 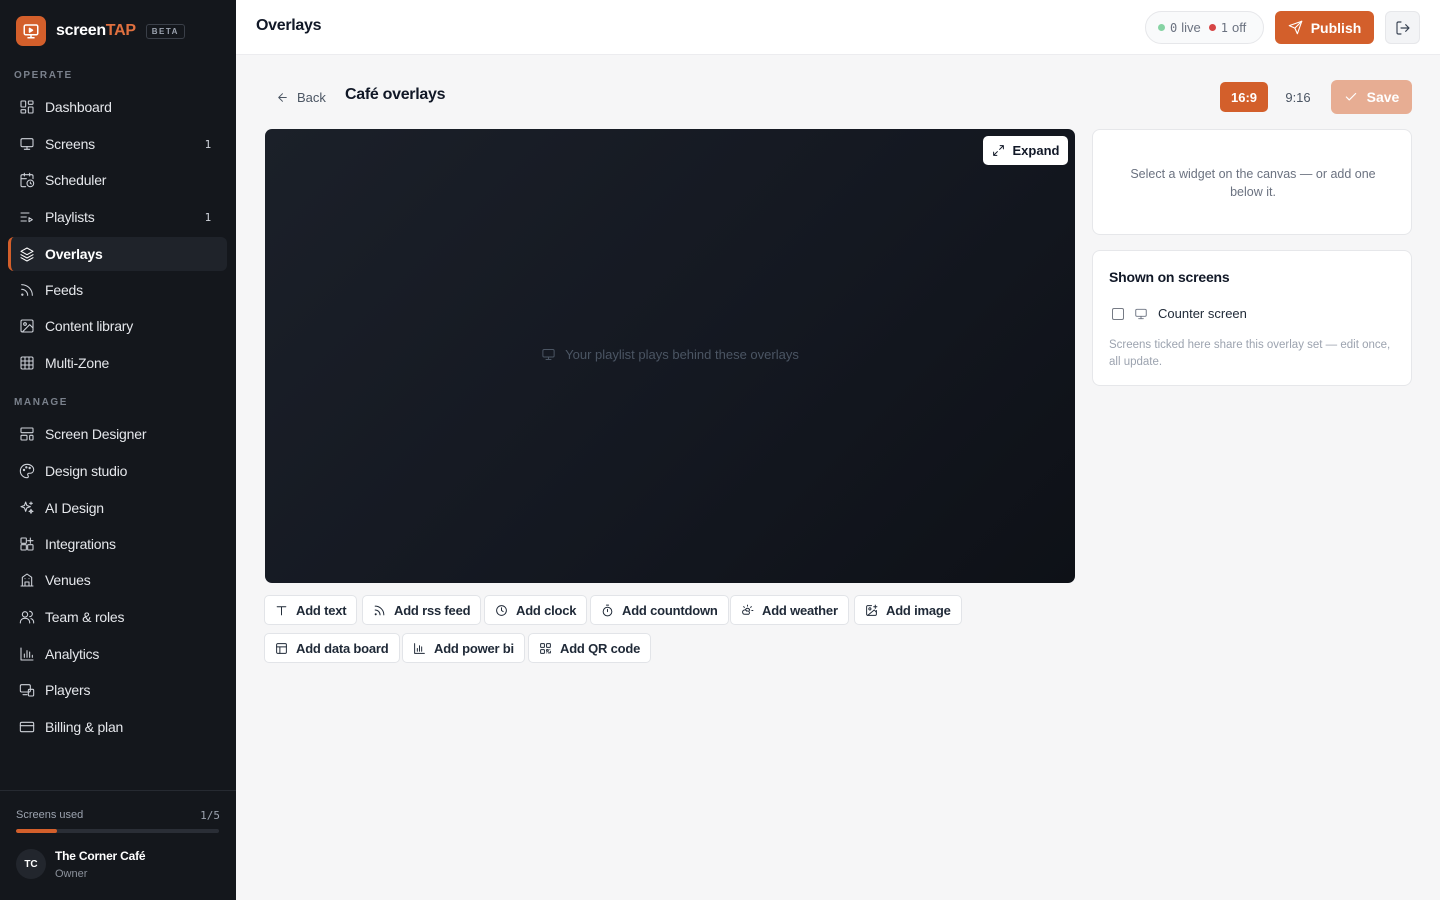 What do you see at coordinates (89, 326) in the screenshot?
I see `sidebar-item-label: Content library` at bounding box center [89, 326].